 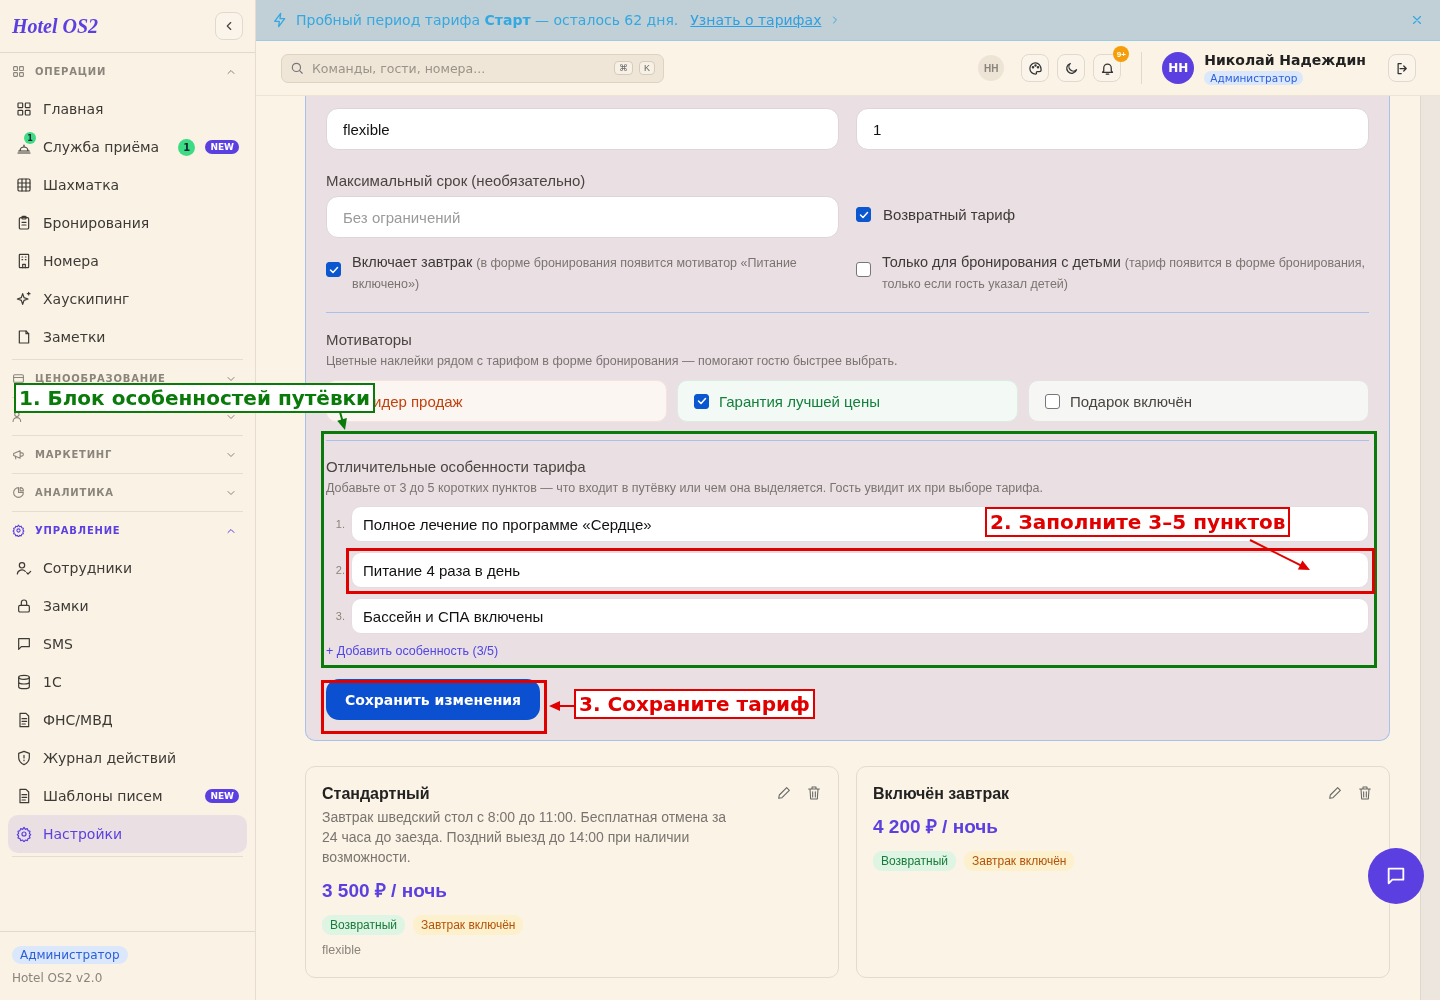 I want to click on text-field: Без ограничений, so click(x=582, y=217).